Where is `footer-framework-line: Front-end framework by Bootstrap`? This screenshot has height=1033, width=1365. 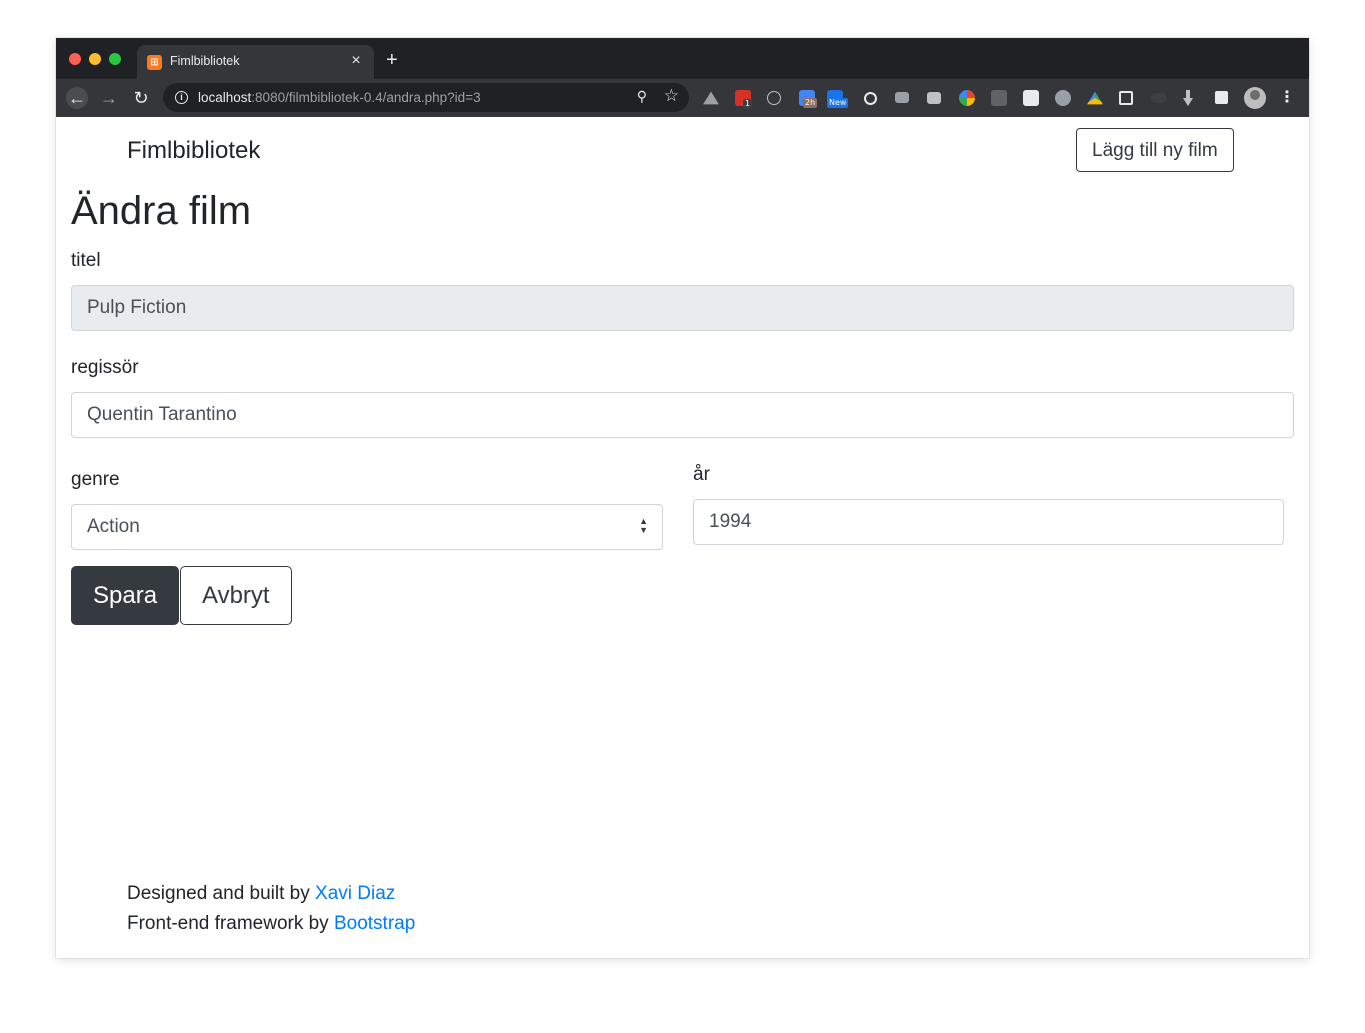 footer-framework-line: Front-end framework by Bootstrap is located at coordinates (271, 923).